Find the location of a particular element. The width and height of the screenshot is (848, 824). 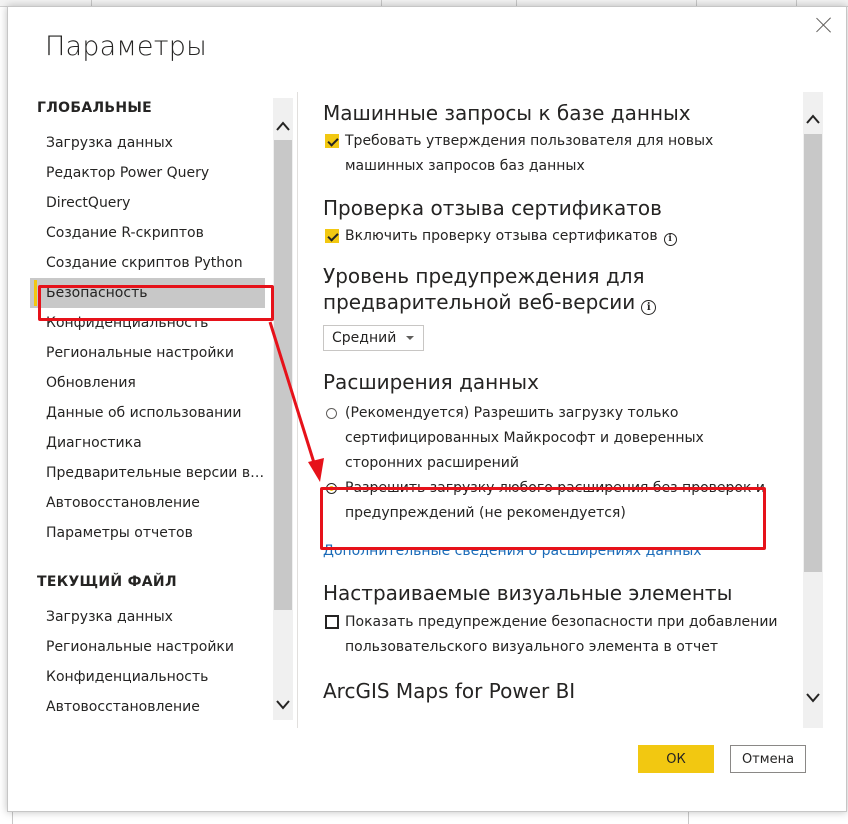

preview-warning-value: Средний is located at coordinates (364, 338).